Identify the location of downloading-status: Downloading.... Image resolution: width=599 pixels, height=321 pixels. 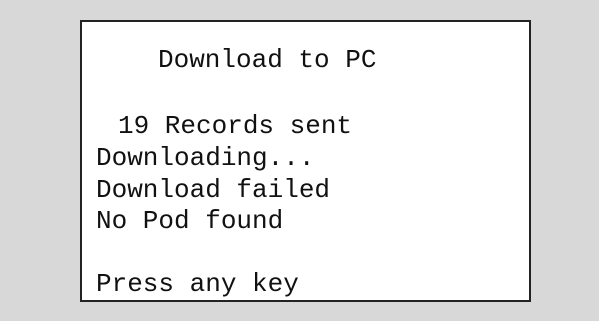
(205, 158).